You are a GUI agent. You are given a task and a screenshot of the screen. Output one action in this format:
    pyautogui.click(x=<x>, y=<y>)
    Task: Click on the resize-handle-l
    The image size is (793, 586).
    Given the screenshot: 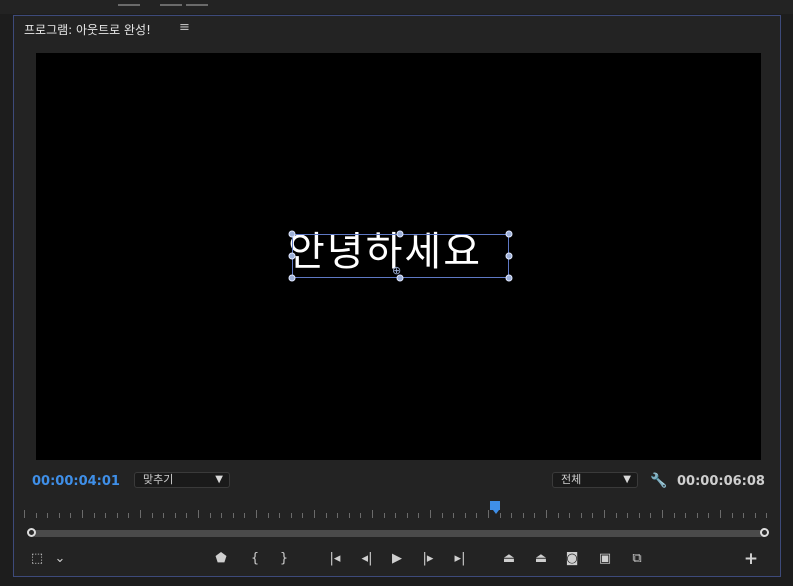 What is the action you would take?
    pyautogui.click(x=292, y=256)
    